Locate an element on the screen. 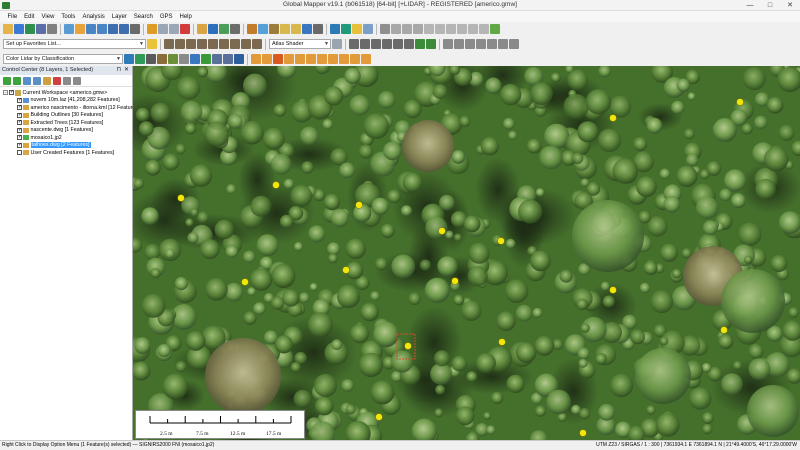  create-text-icon is located at coordinates (409, 44).